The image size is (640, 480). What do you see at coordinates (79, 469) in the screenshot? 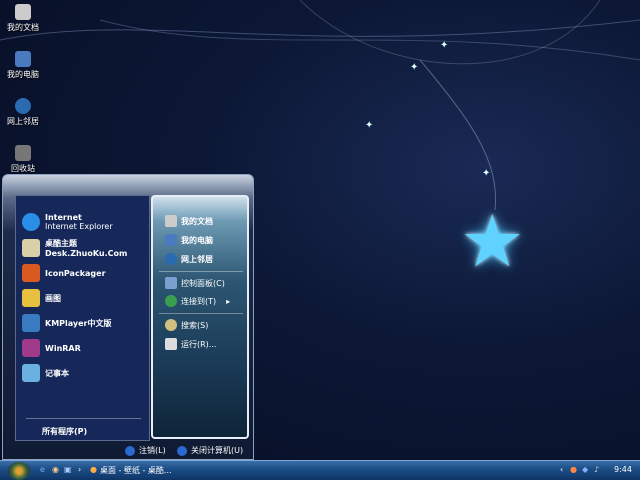
I see `quicklaunch-expand-icon: ›` at bounding box center [79, 469].